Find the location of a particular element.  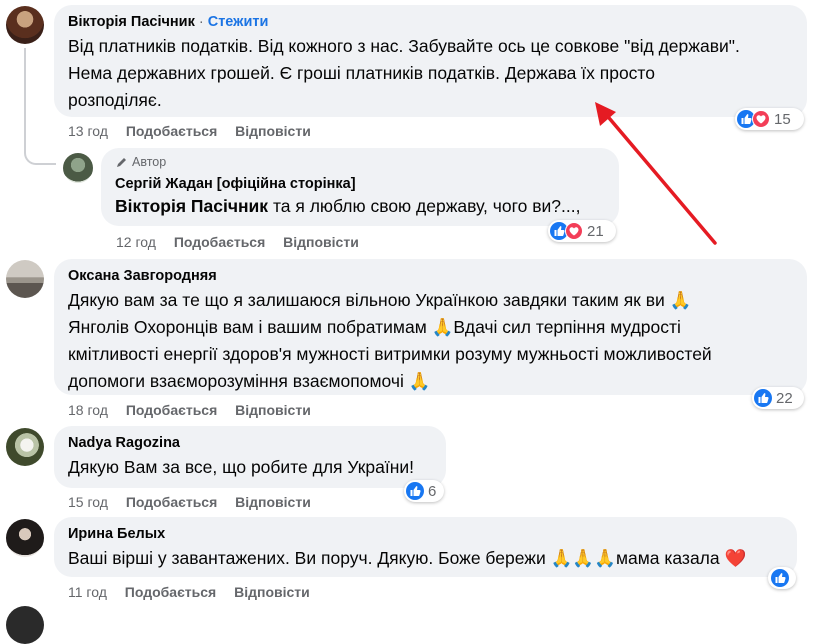

reaction-count: 21 is located at coordinates (595, 231).